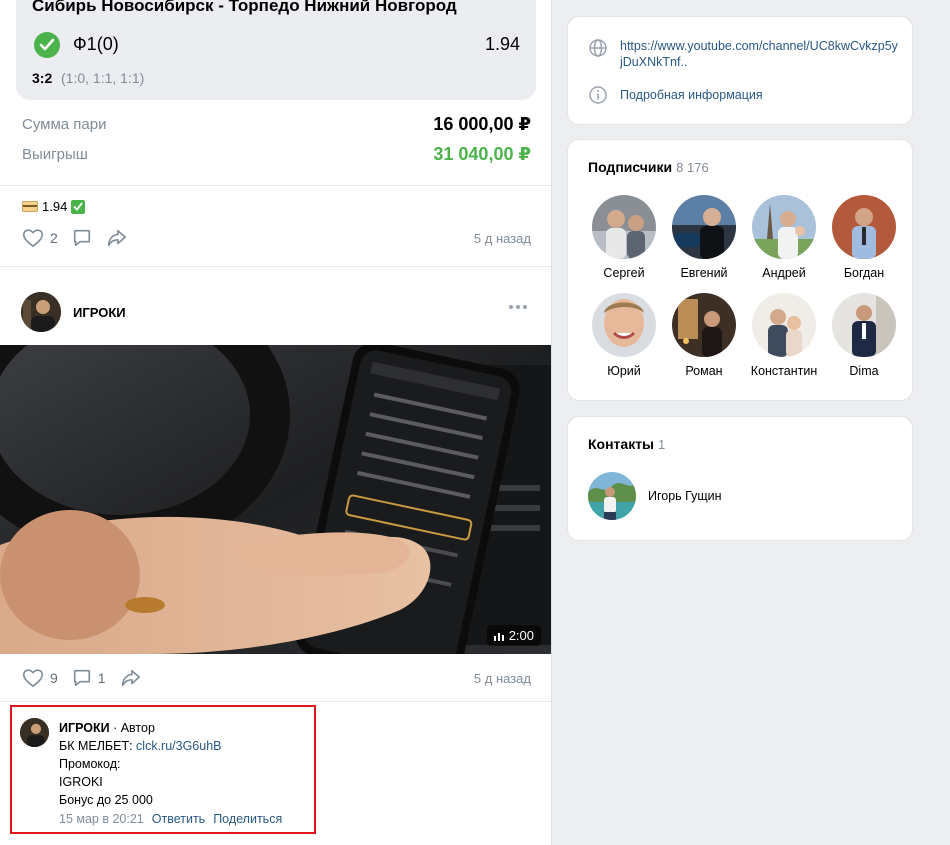 The width and height of the screenshot is (950, 845). I want to click on post-header: ИГРОКИ, so click(73, 312).